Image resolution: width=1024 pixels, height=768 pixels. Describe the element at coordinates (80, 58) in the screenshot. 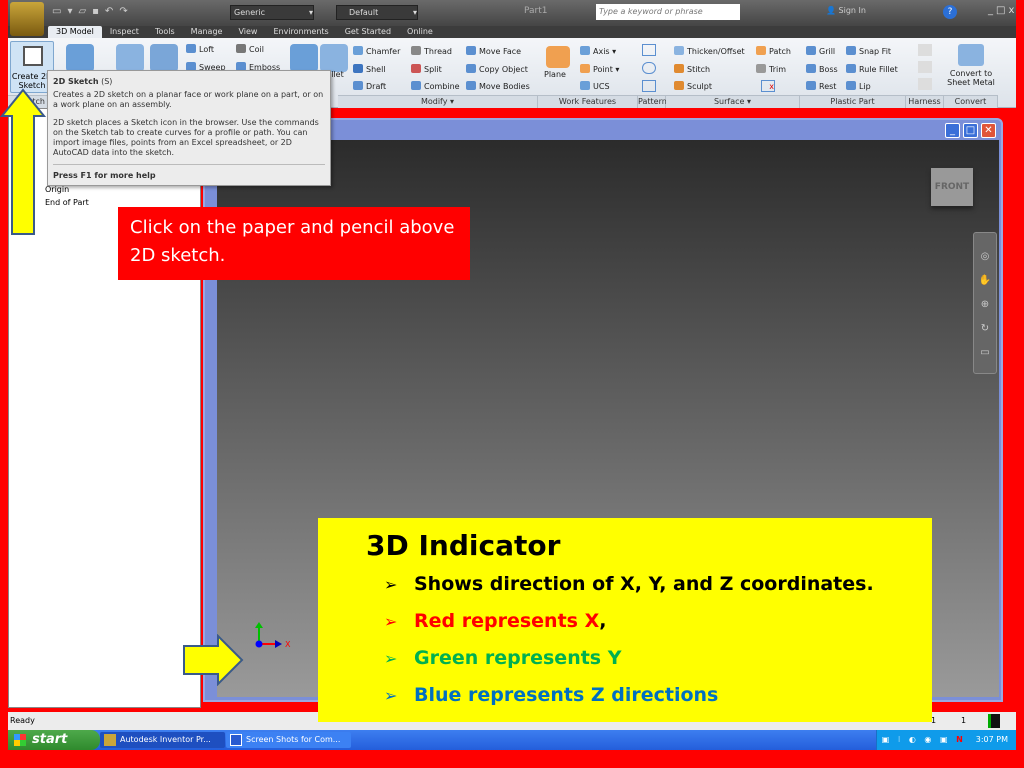

I see `extrude-icon` at that location.